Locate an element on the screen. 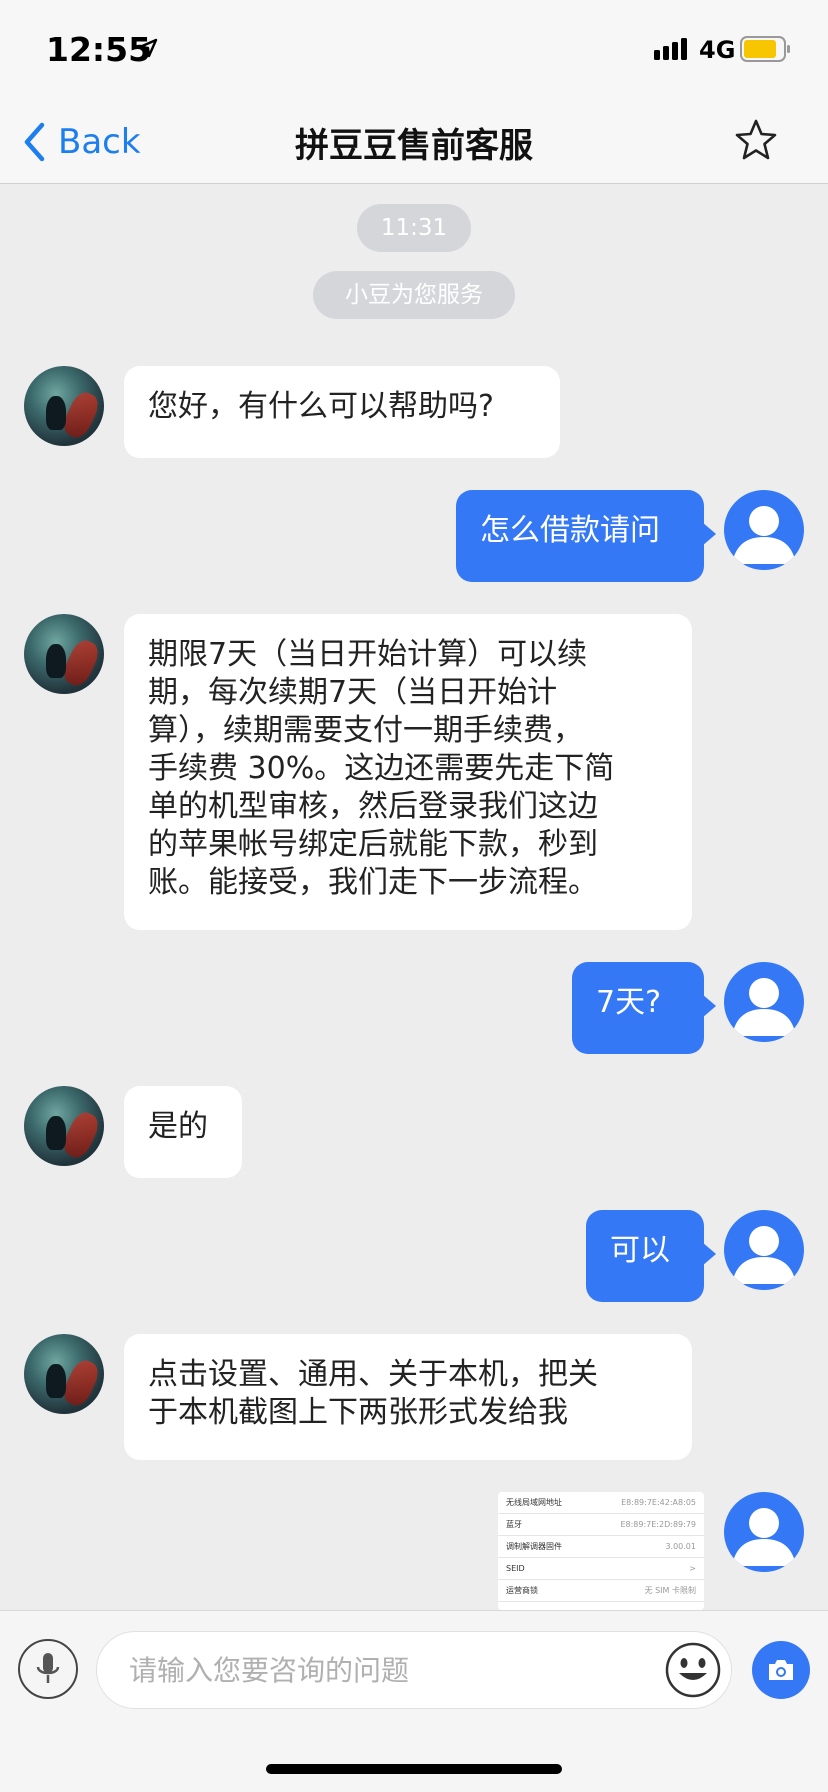  message-line: 点击设置、通用、关于本机，把关 is located at coordinates (373, 1374).